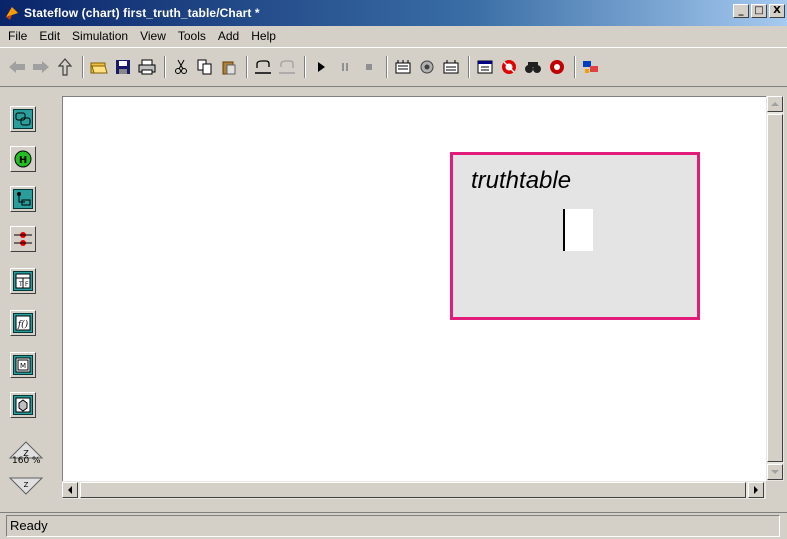 The height and width of the screenshot is (539, 787). Describe the element at coordinates (49, 36) in the screenshot. I see `menu-edit: Edit` at that location.